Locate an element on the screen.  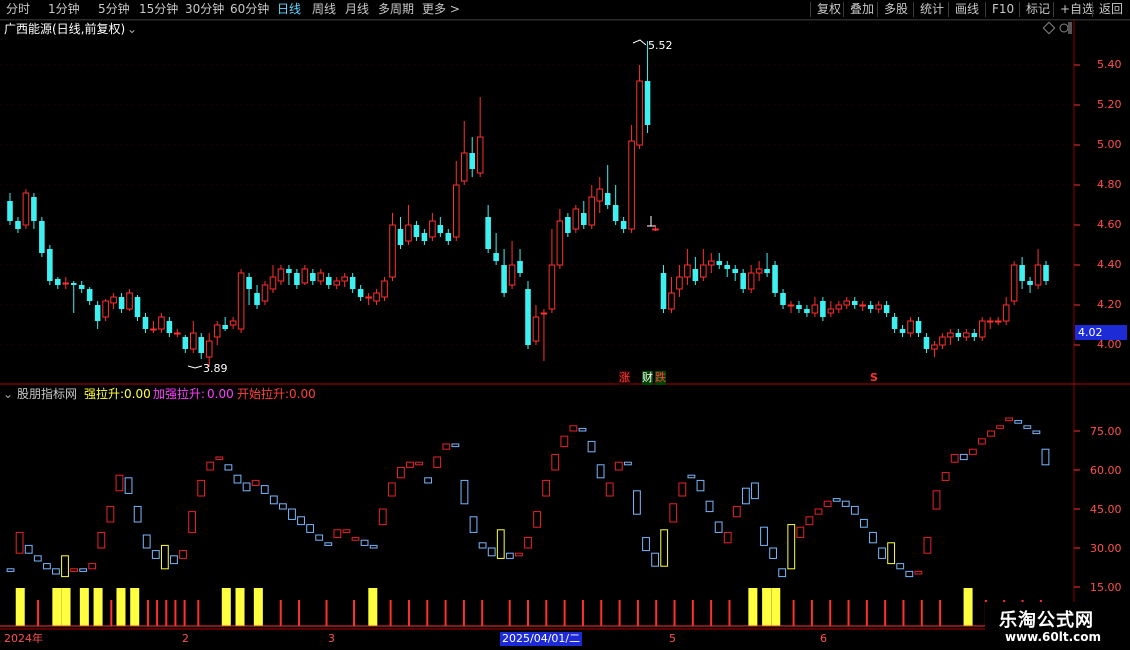
low-marker-icon is located at coordinates (195, 367).